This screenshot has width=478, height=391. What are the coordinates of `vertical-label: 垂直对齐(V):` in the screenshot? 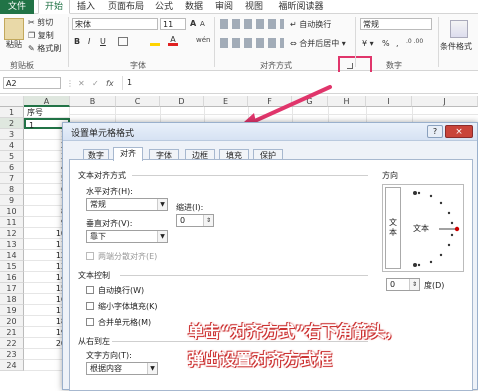 It's located at (109, 223).